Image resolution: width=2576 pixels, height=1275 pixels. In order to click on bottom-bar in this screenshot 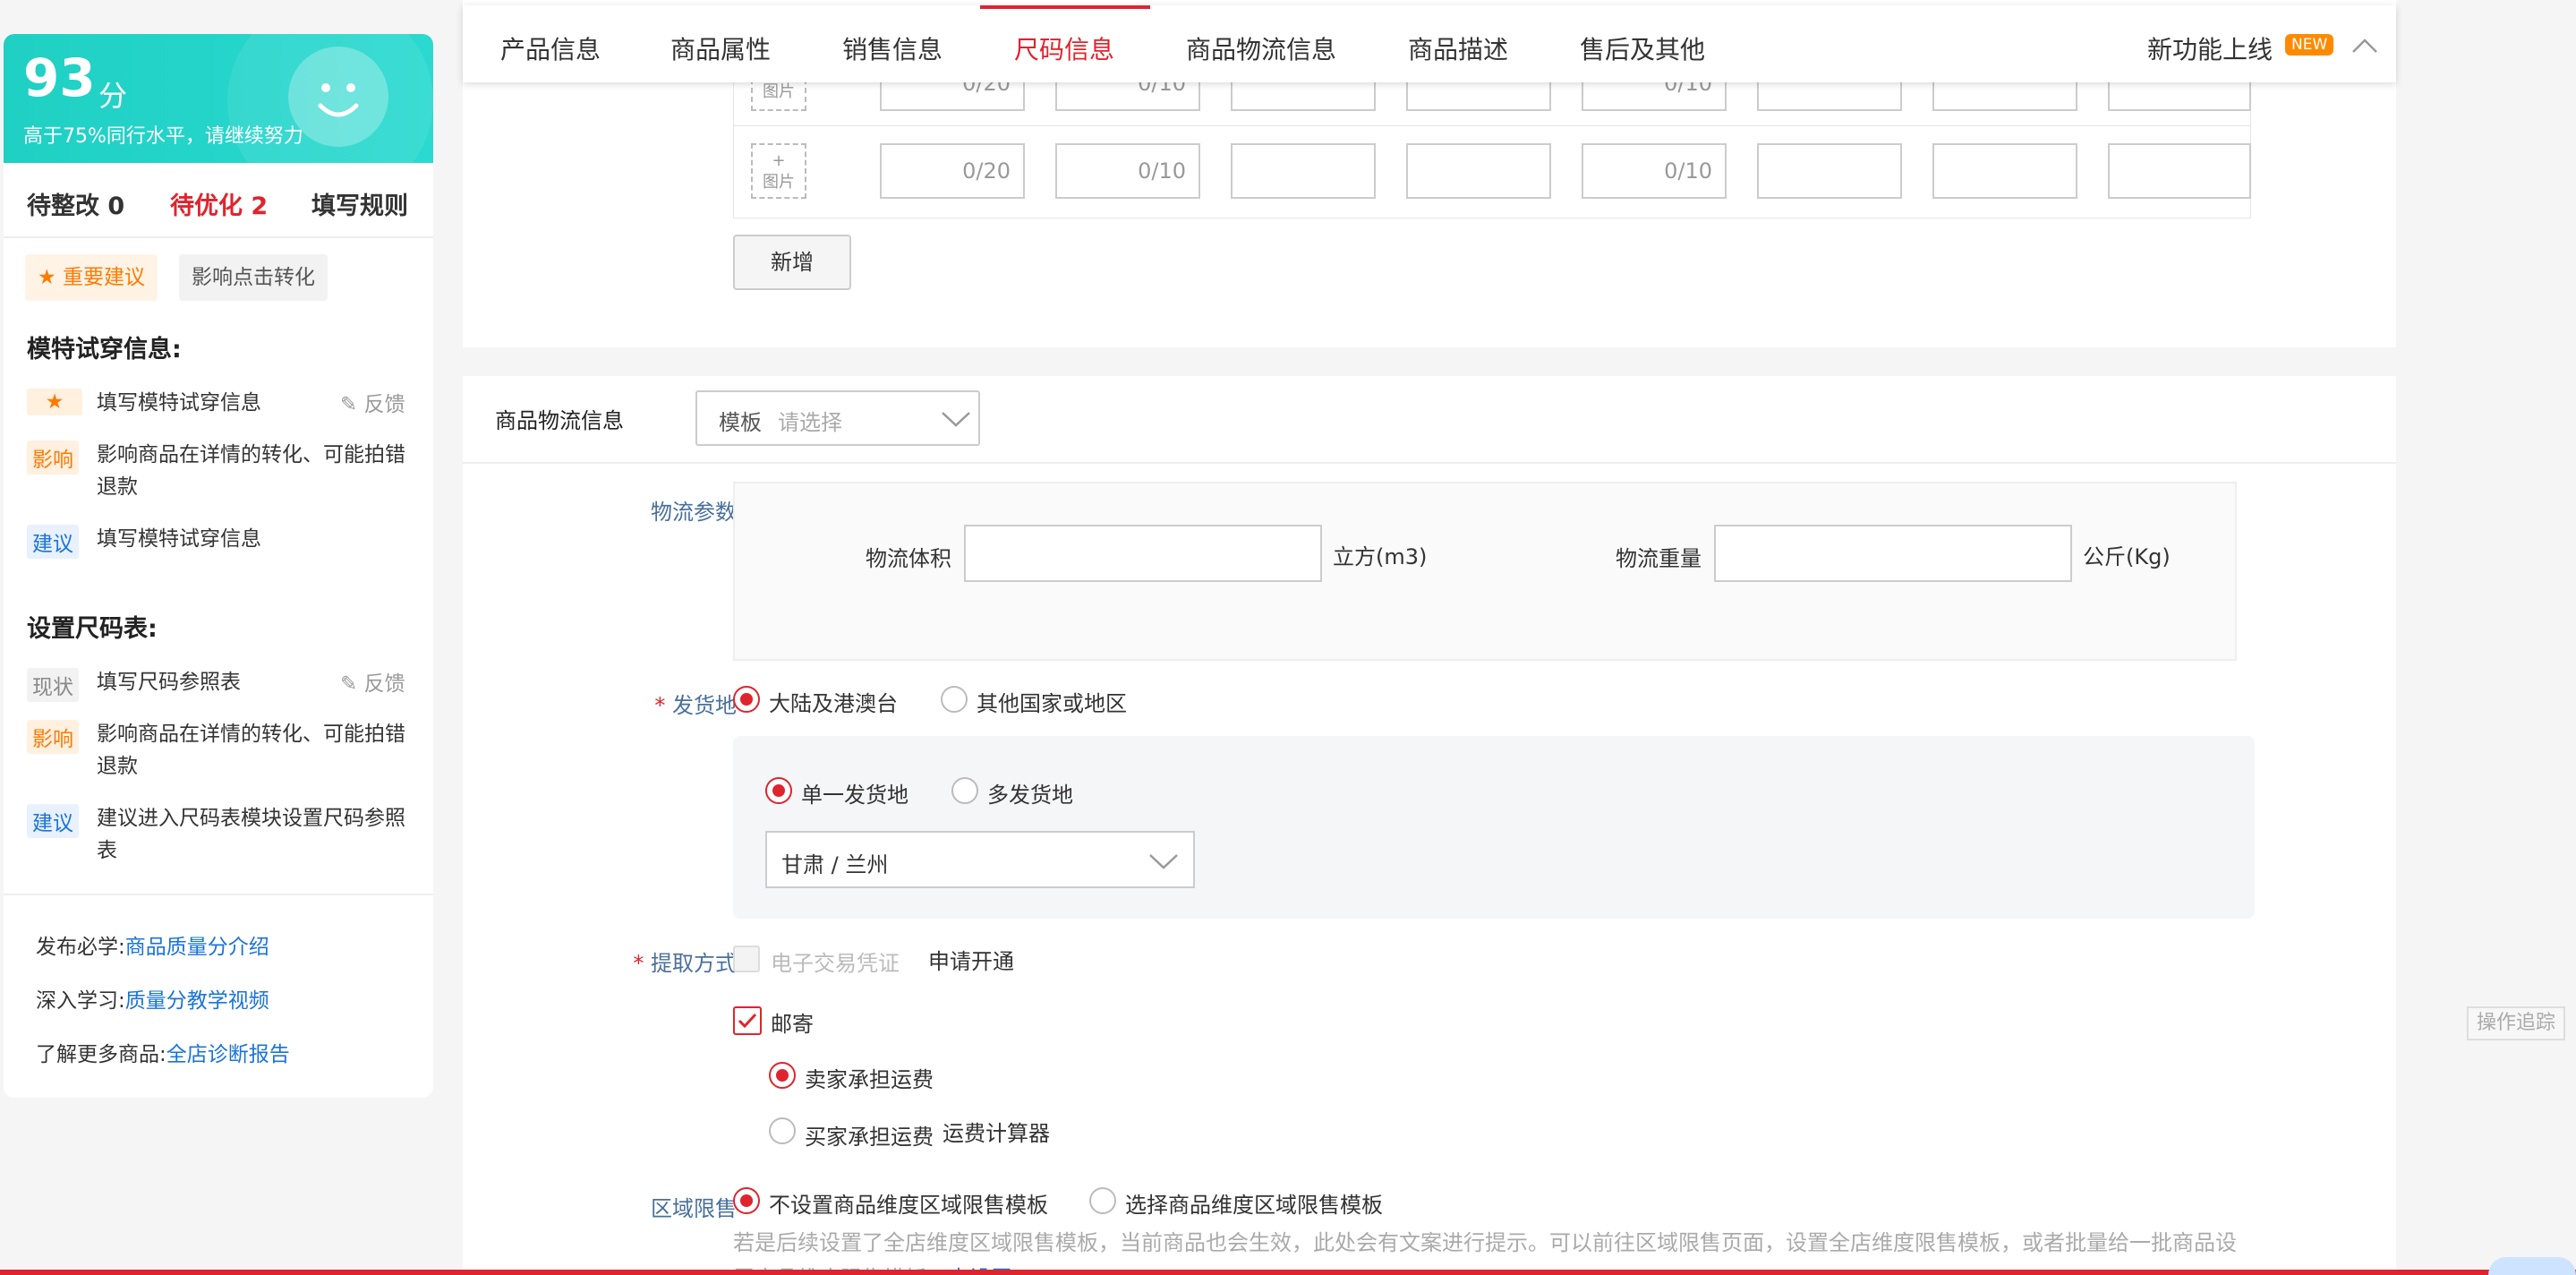, I will do `click(1288, 1272)`.